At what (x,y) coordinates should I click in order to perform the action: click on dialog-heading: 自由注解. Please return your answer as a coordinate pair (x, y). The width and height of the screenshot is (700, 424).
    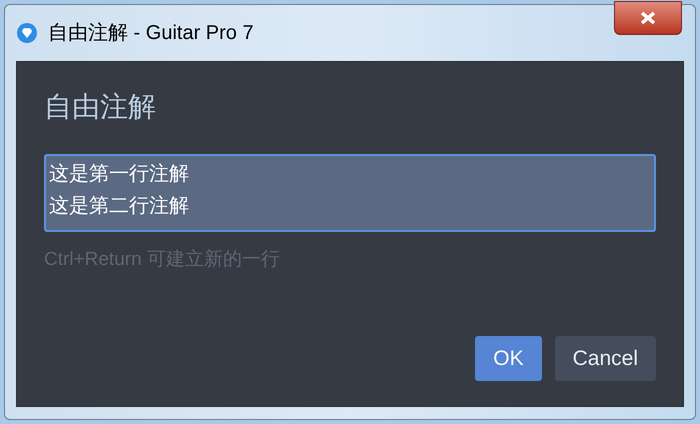
    Looking at the image, I should click on (100, 107).